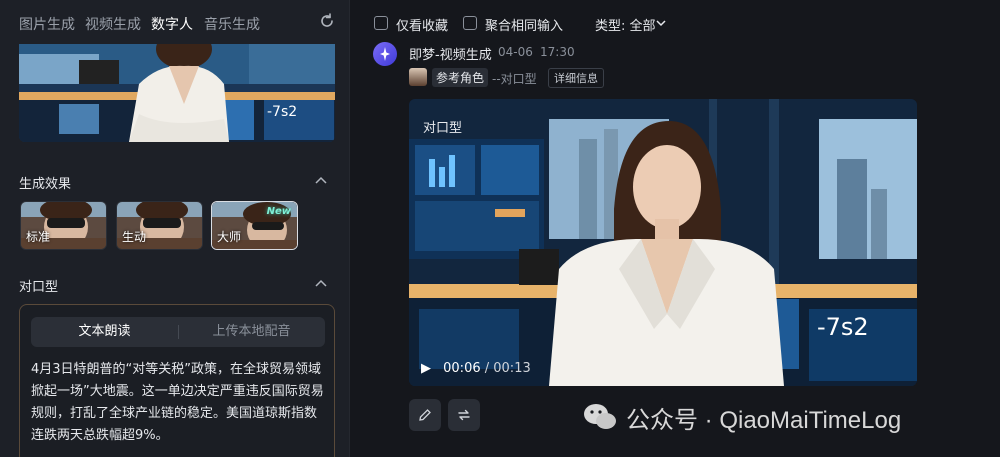 The height and width of the screenshot is (457, 1000). I want to click on type-filter-dropdown: 类型: 全部, so click(625, 24).